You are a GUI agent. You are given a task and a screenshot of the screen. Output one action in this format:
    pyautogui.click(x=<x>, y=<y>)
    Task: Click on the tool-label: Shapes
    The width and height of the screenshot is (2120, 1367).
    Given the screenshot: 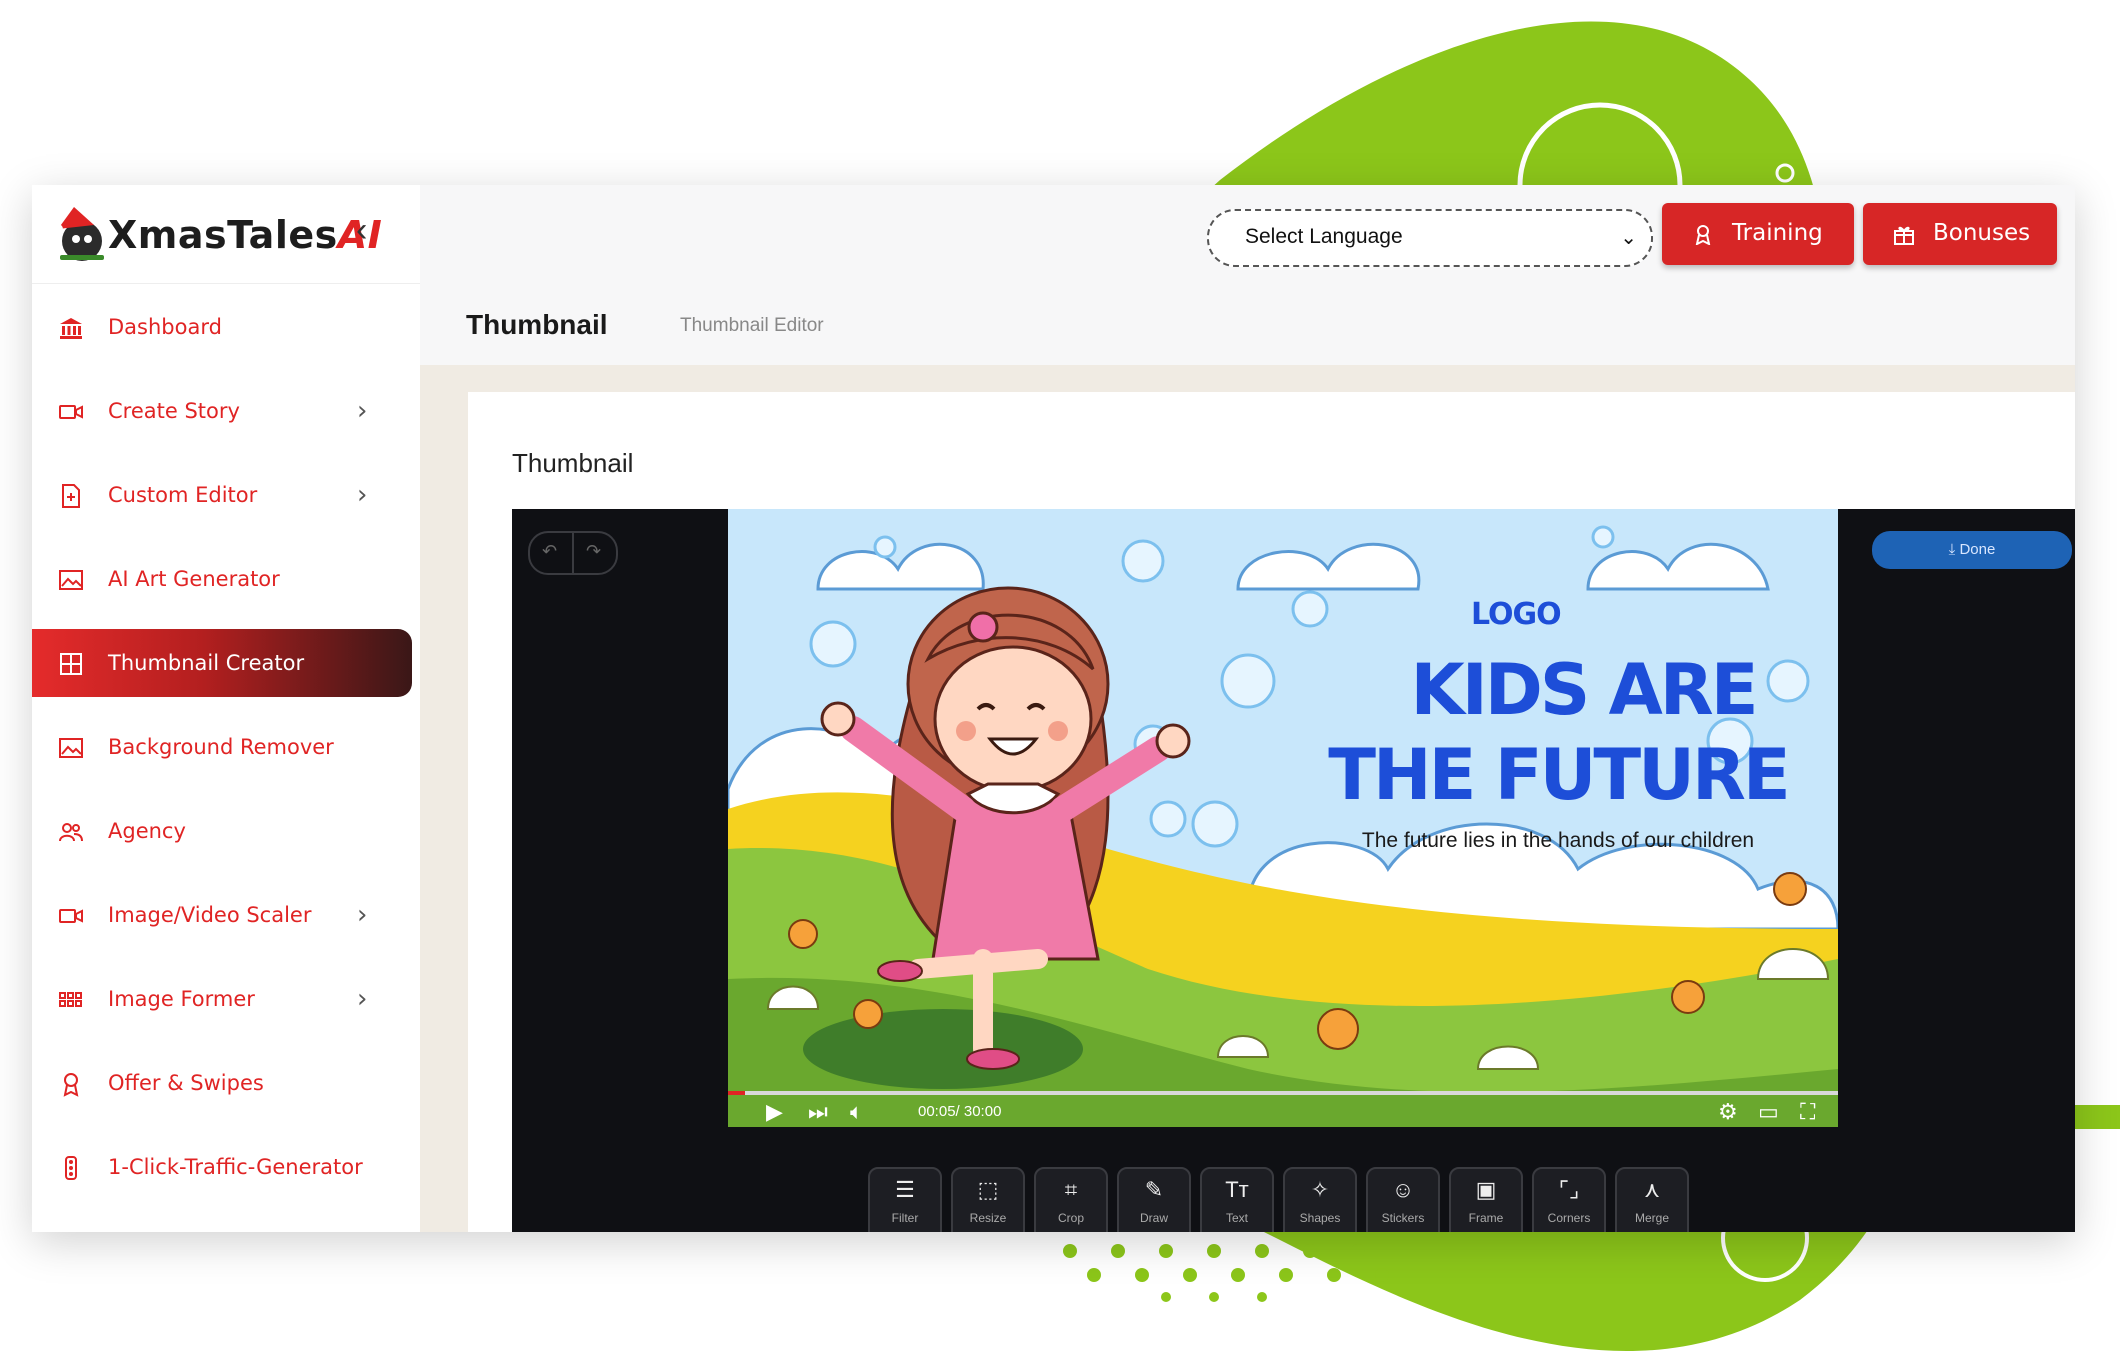 What is the action you would take?
    pyautogui.click(x=1320, y=1218)
    